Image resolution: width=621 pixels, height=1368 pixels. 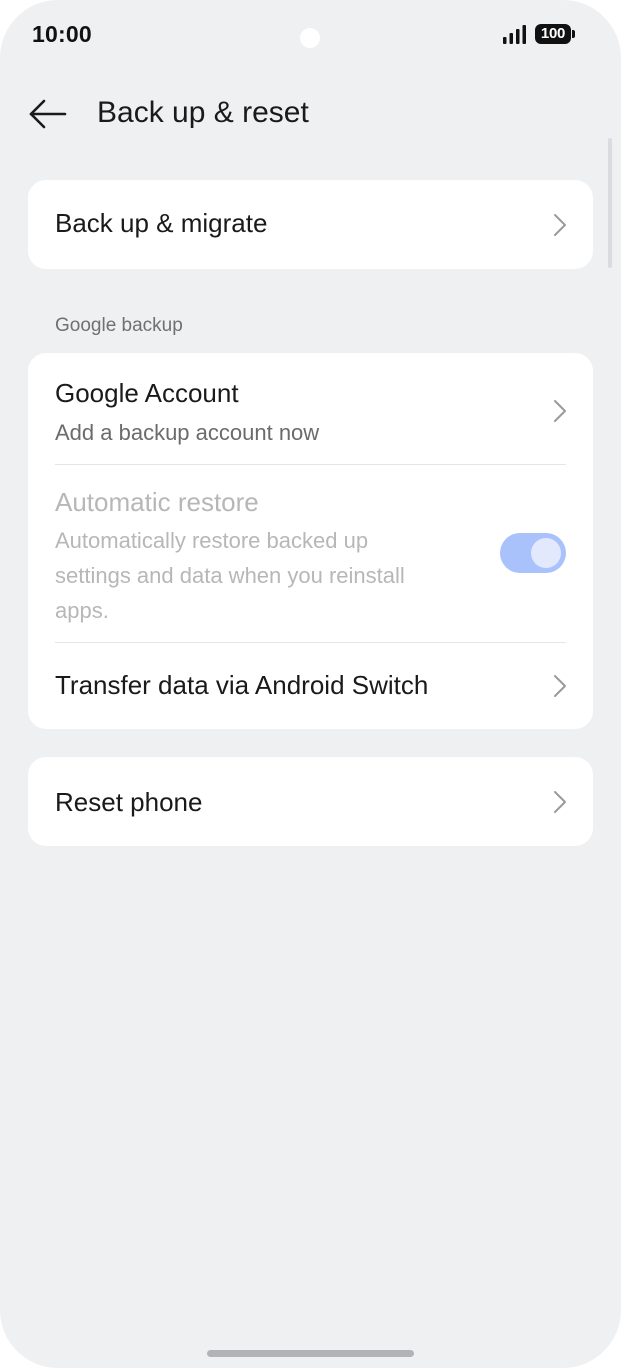 I want to click on back-button, so click(x=48, y=114).